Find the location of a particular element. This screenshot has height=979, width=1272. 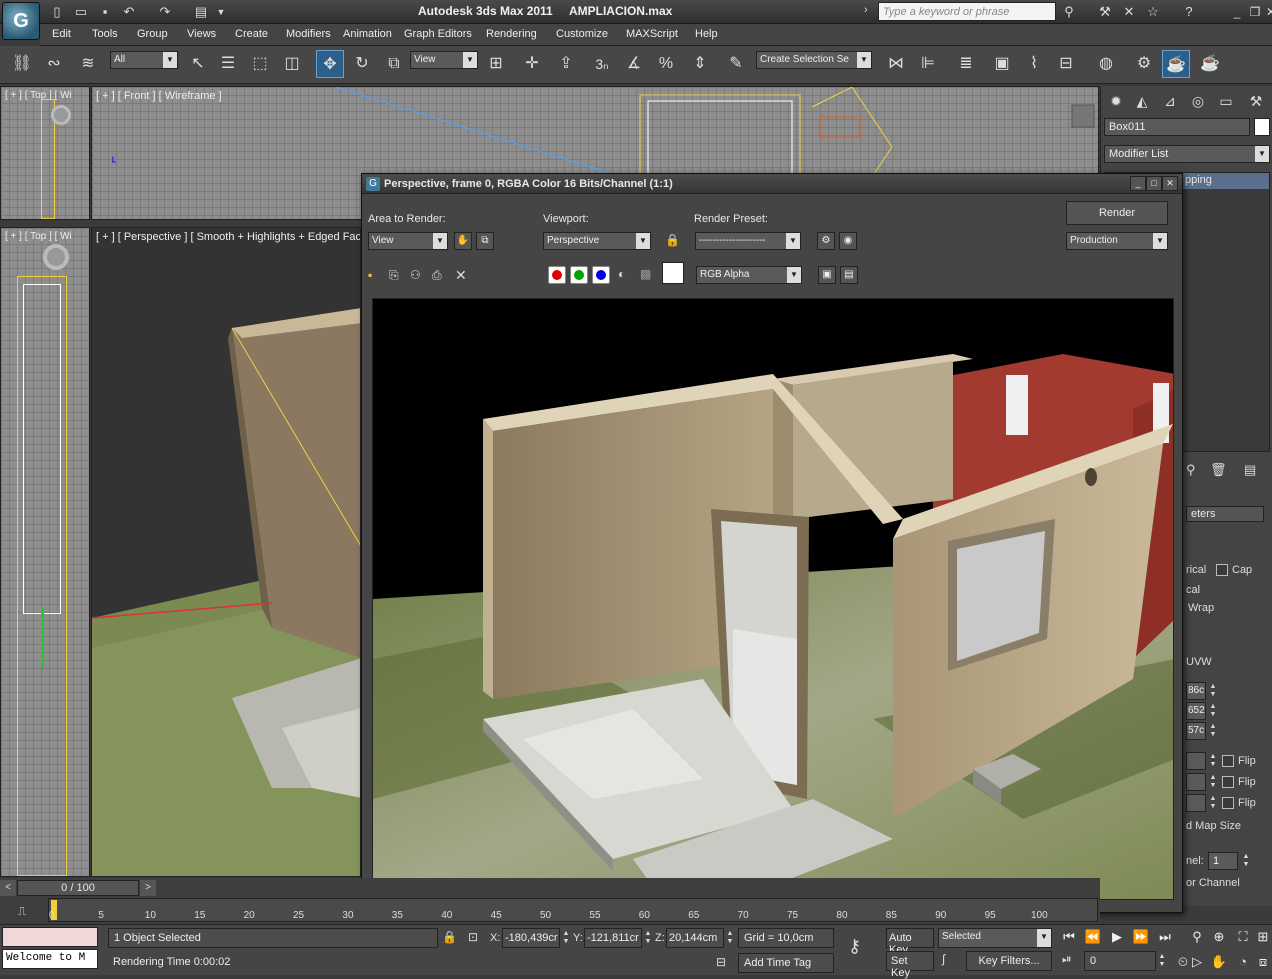

map-channel-field: 1 is located at coordinates (1223, 861).